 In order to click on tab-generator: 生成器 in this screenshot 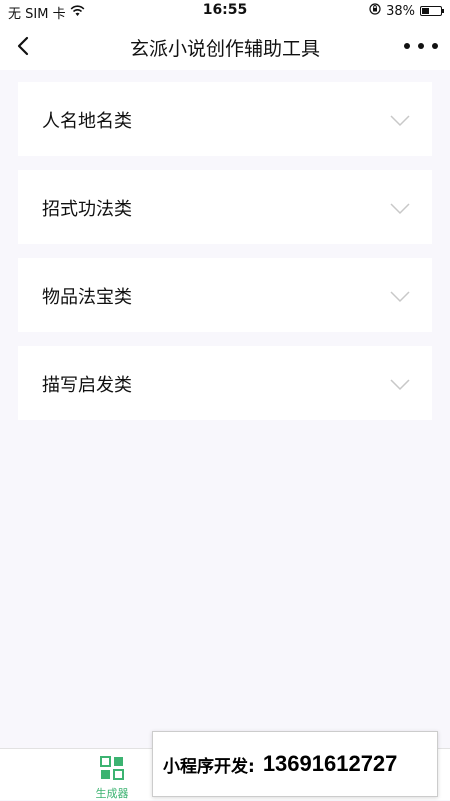, I will do `click(112, 777)`.